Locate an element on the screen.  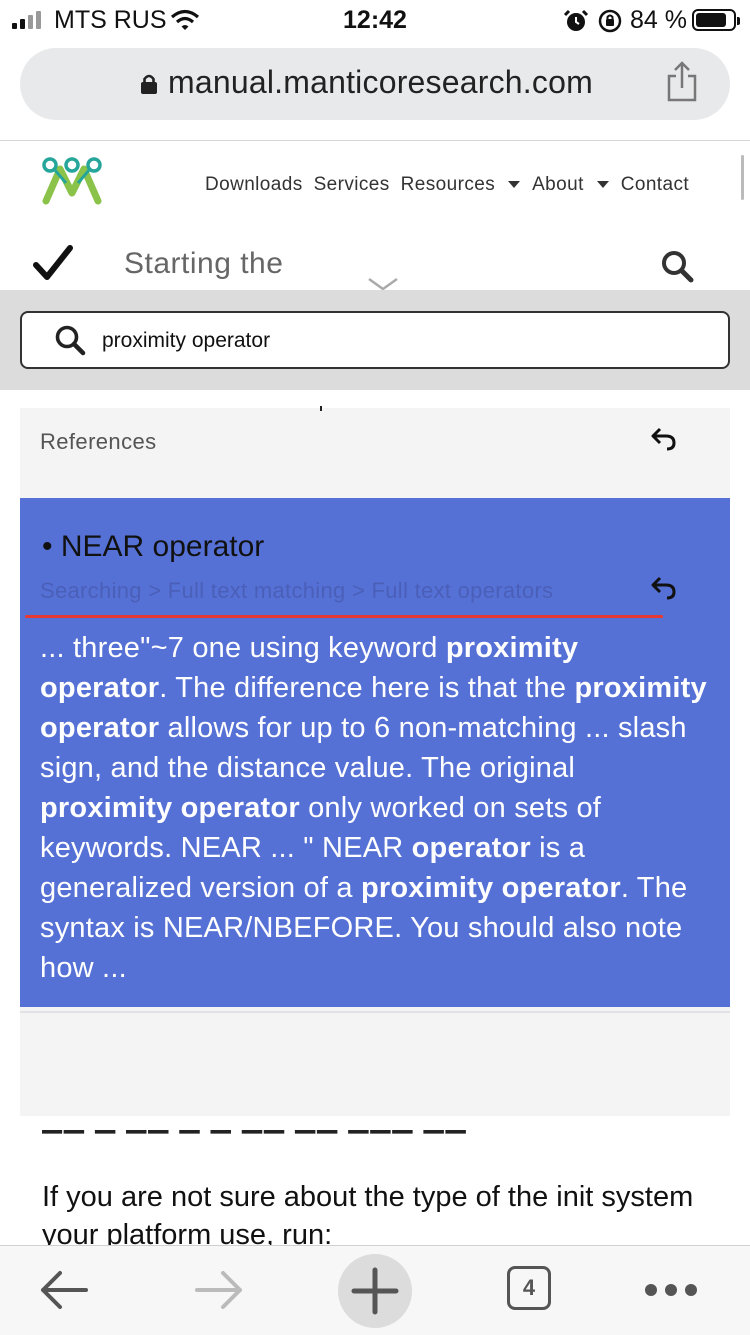
cut-off-text-line: ▔▔ ▔ ▔▔ ▔ ▔ ▔▔ ▔▔ ▔▔▔ ▔▔ is located at coordinates (255, 1136).